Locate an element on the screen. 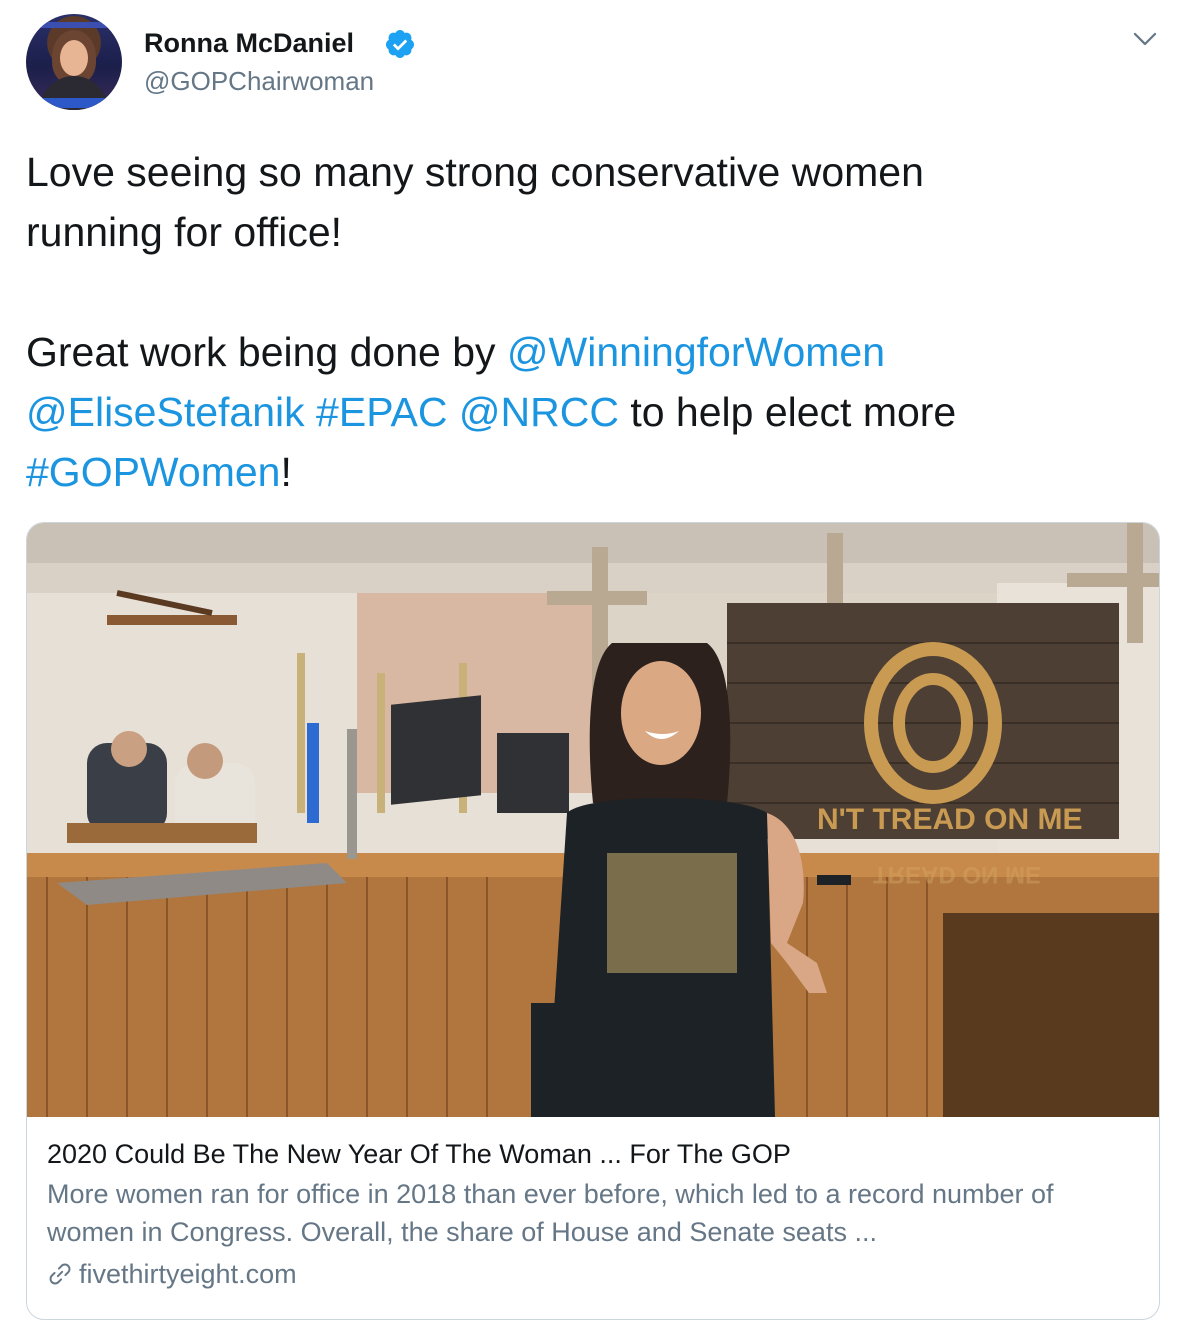 This screenshot has width=1184, height=1328. author-display-name: Ronna McDaniel is located at coordinates (249, 43).